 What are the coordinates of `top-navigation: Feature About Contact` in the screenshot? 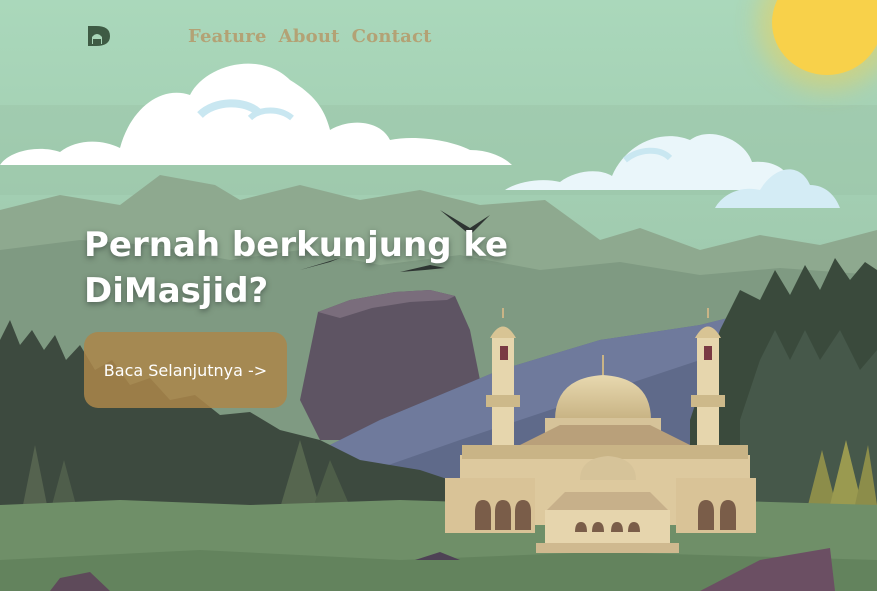 It's located at (265, 36).